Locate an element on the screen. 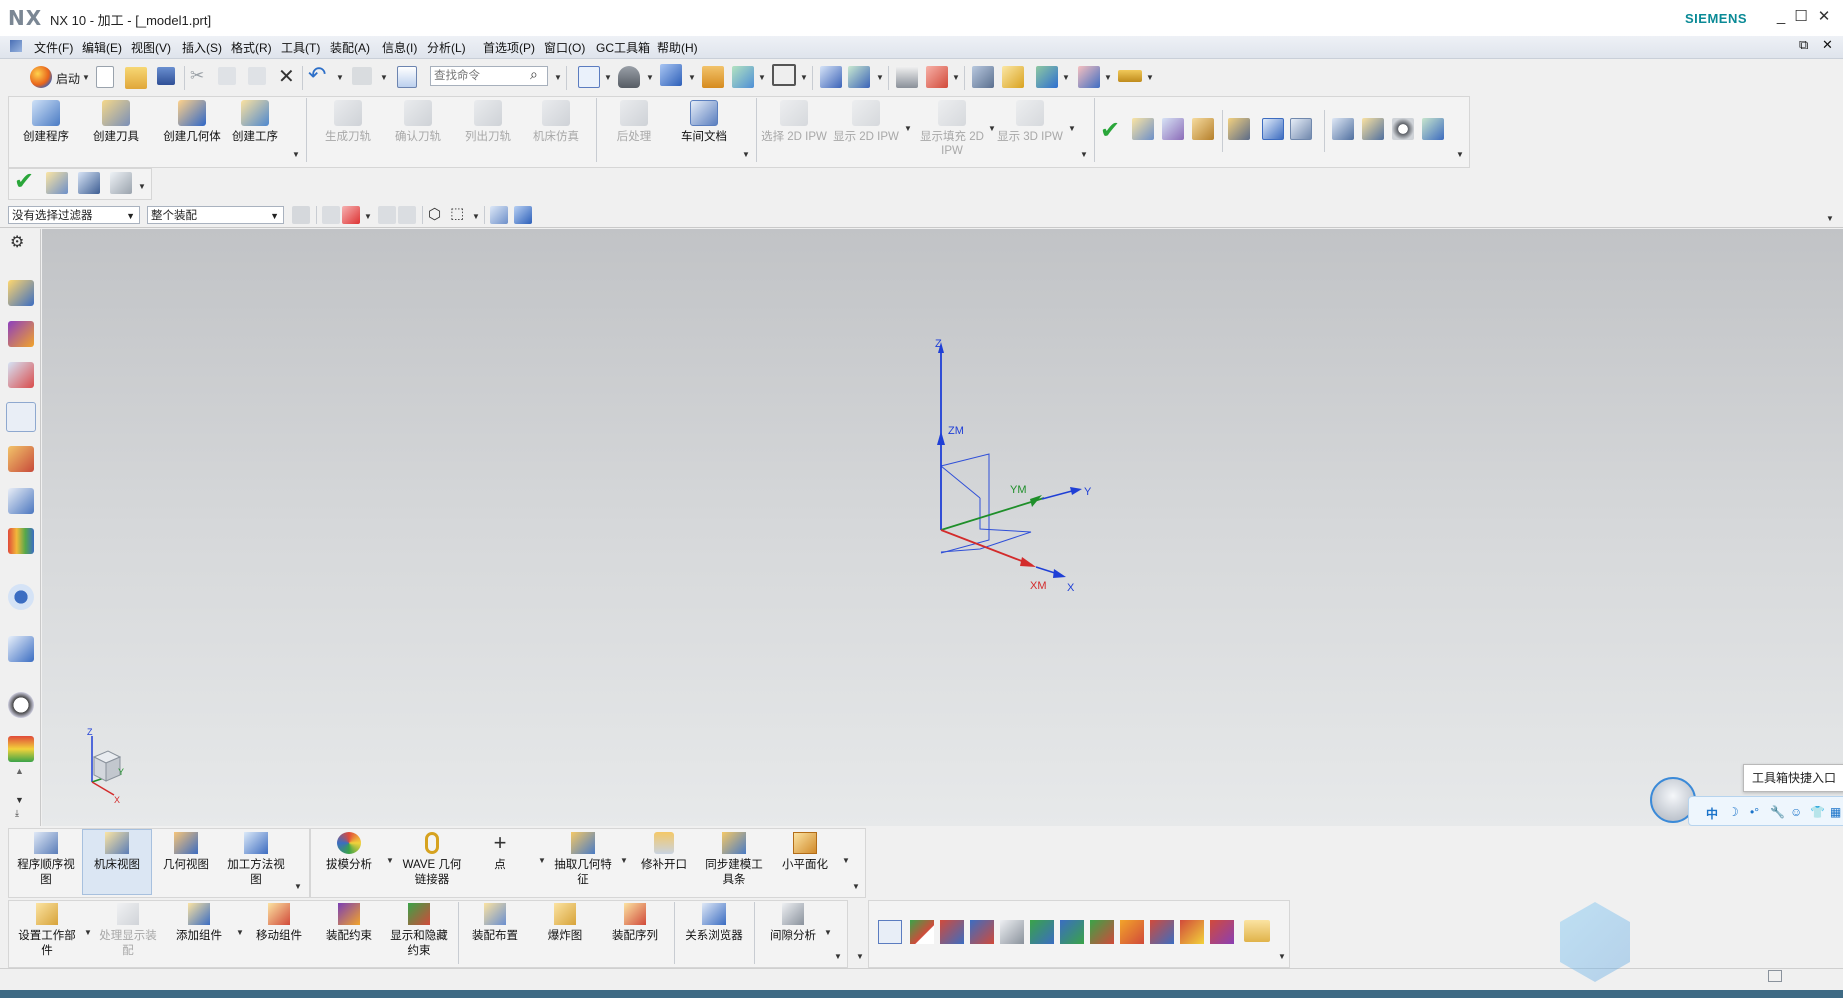  tray-shirt-icon: 👕 is located at coordinates (1817, 812).